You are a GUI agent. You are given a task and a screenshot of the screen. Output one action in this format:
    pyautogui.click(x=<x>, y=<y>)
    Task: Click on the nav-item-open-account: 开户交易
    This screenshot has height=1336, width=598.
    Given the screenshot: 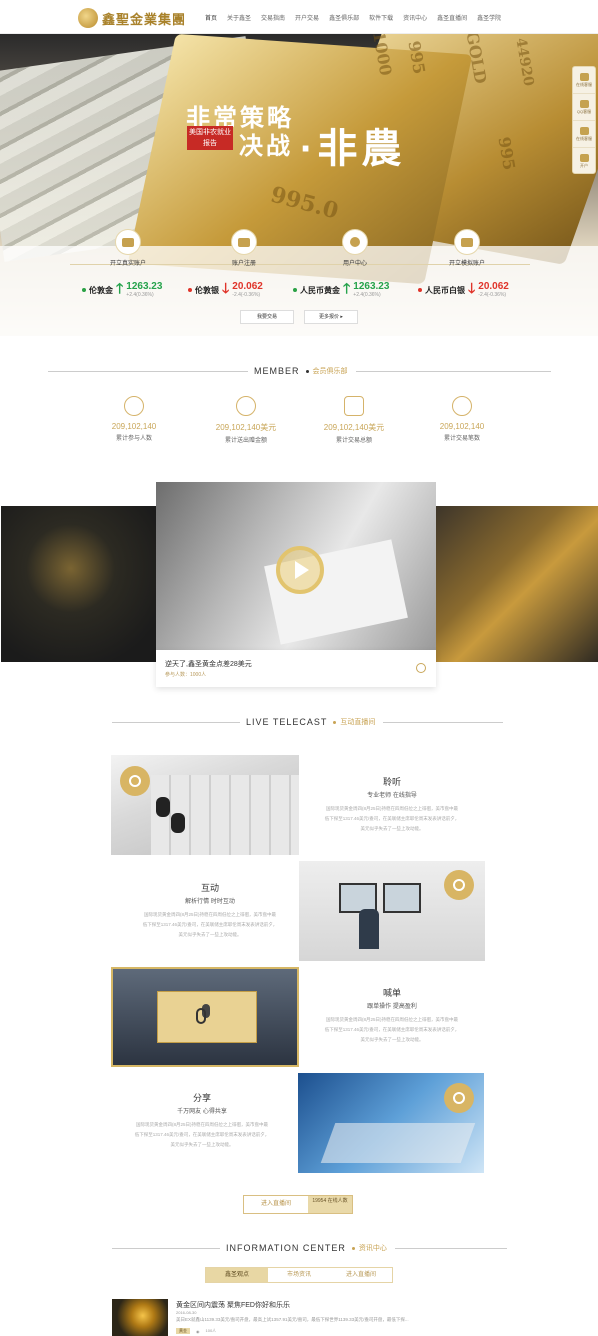 What is the action you would take?
    pyautogui.click(x=307, y=17)
    